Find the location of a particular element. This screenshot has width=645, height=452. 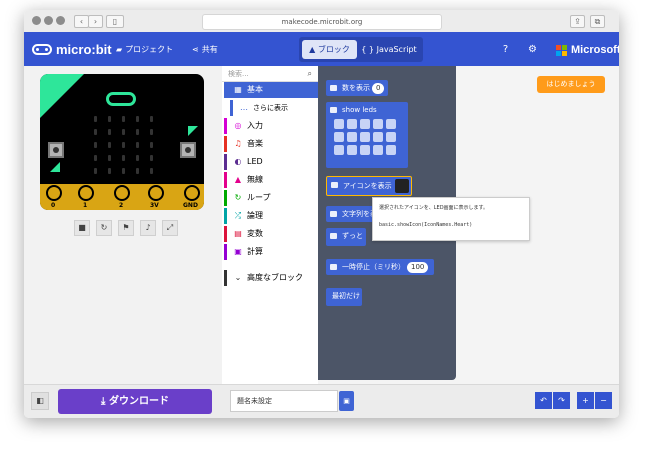

led-grid is located at coordinates (365, 137).